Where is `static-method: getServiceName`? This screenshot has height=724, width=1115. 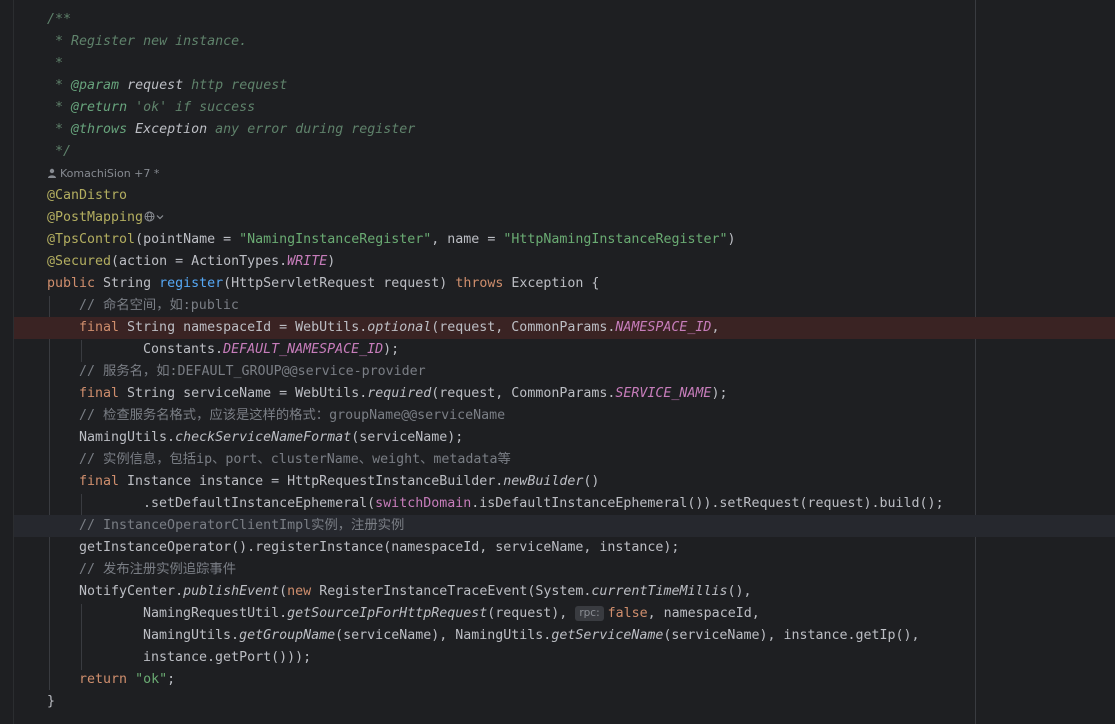 static-method: getServiceName is located at coordinates (607, 635).